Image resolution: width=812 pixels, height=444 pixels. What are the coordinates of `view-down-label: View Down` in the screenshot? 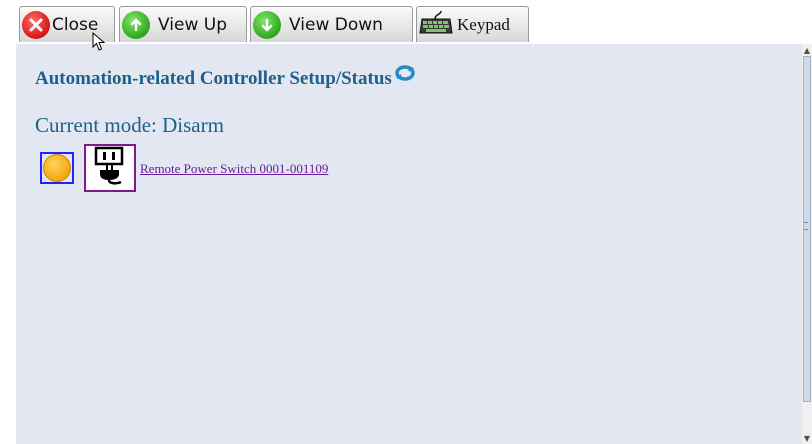 It's located at (336, 24).